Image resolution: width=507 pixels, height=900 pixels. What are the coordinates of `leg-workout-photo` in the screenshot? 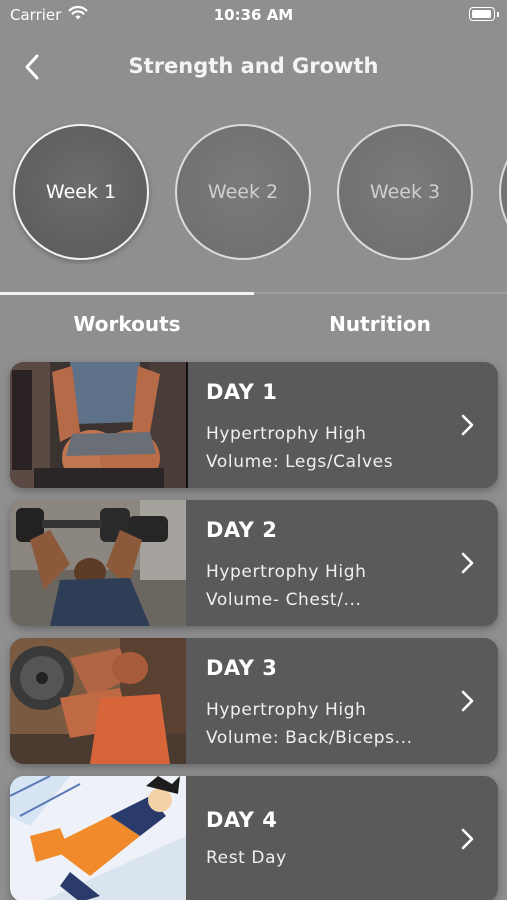 It's located at (98, 425).